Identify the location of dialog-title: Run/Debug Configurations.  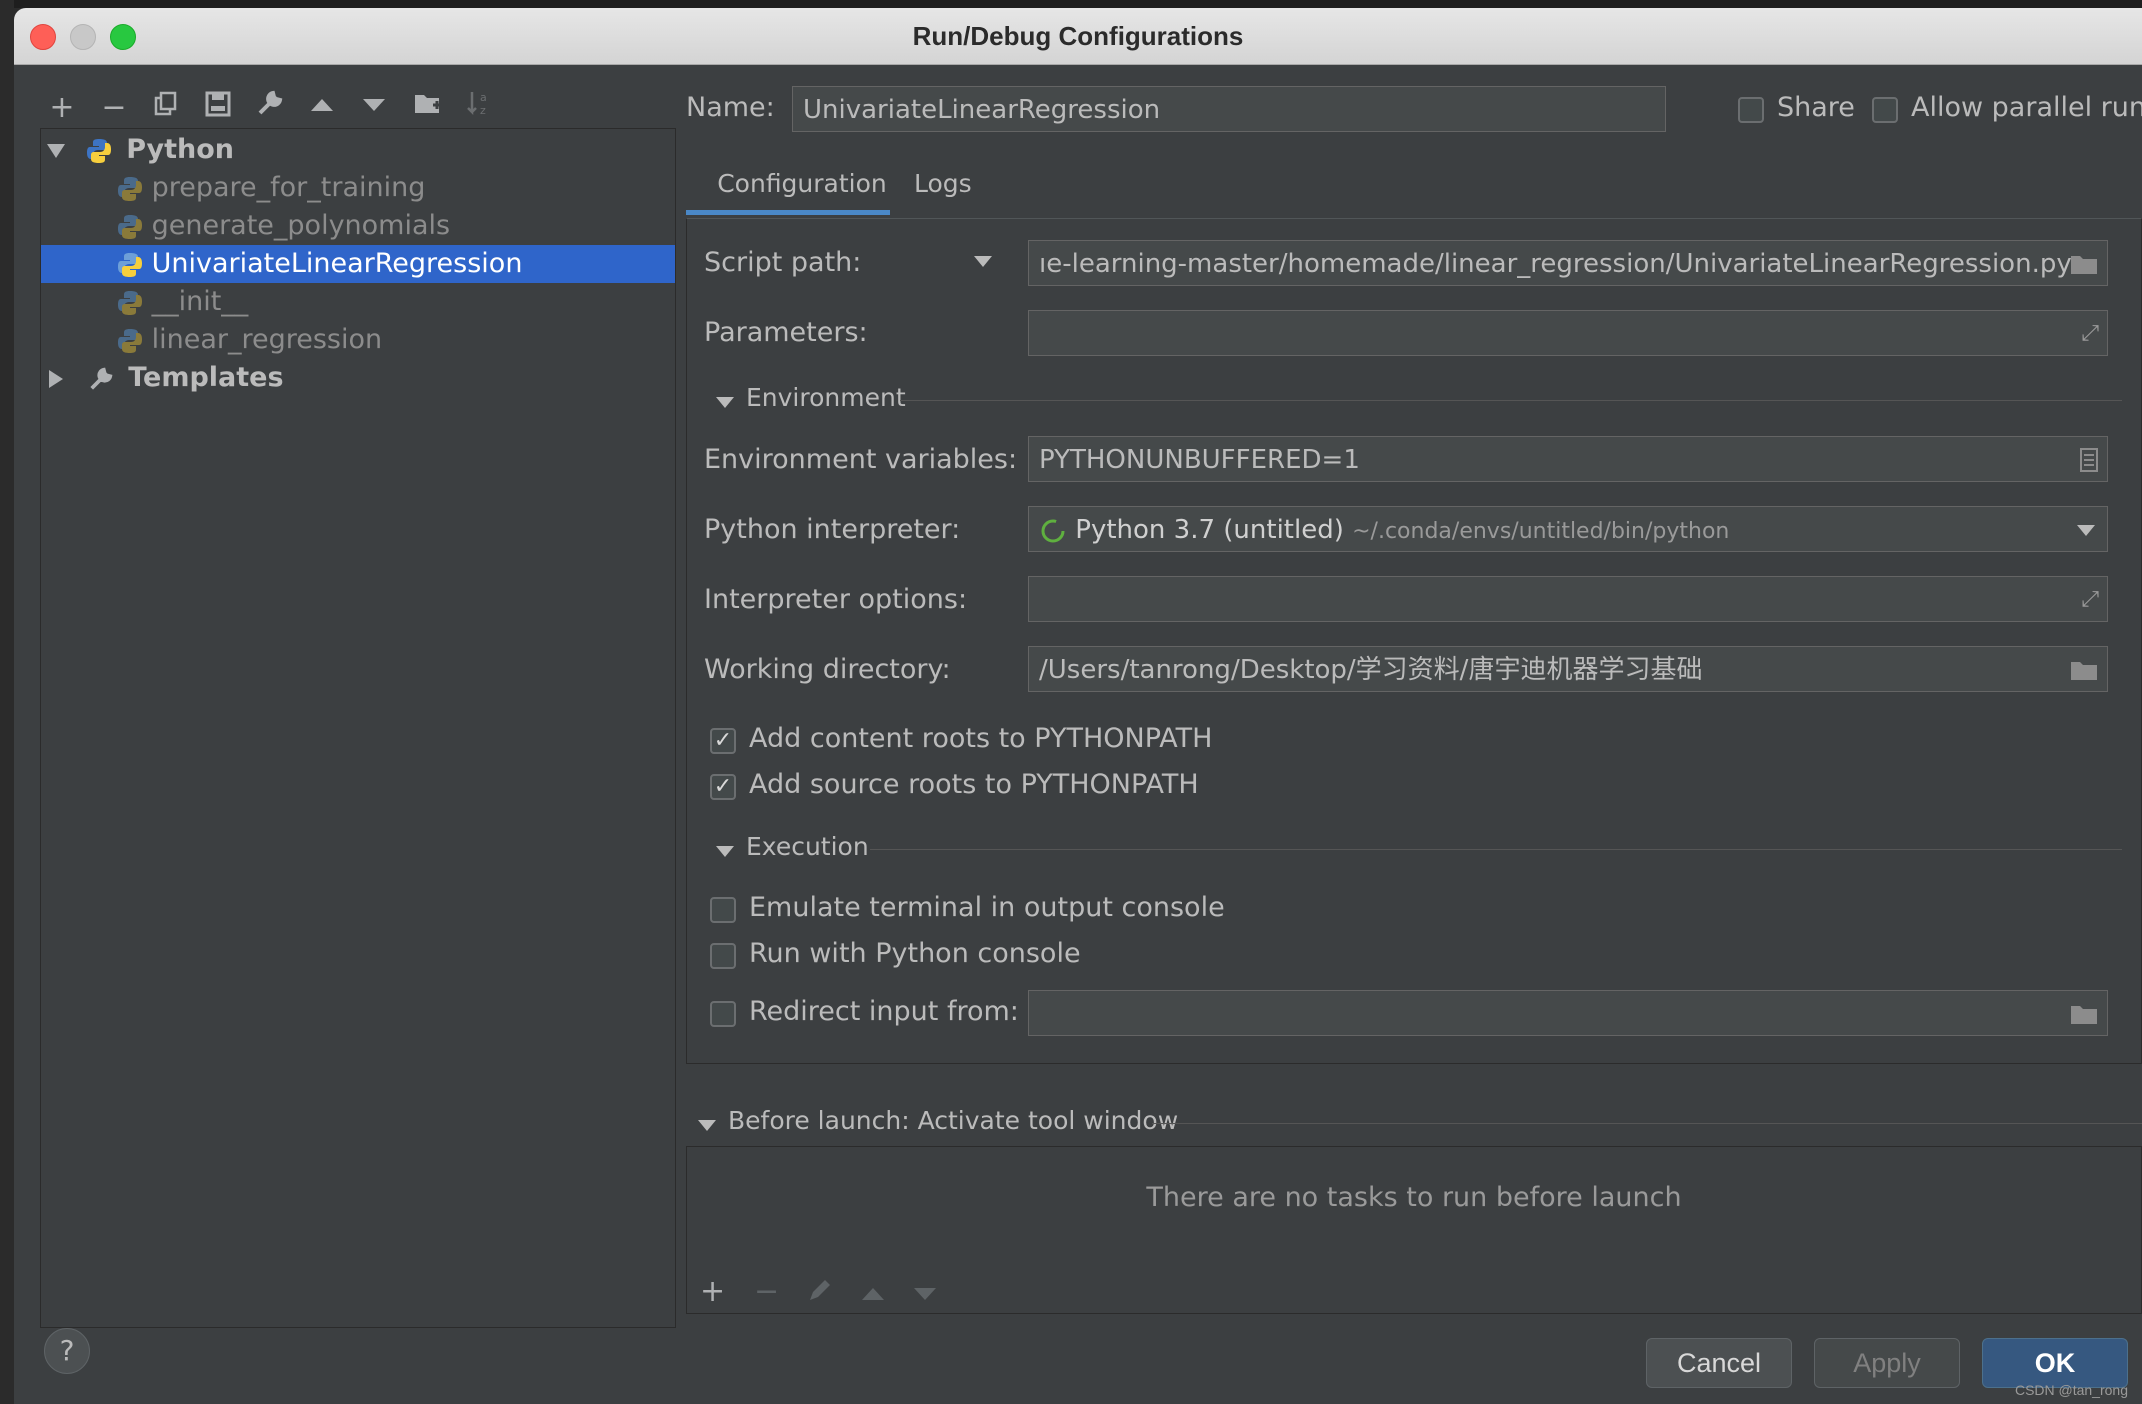
(1078, 36).